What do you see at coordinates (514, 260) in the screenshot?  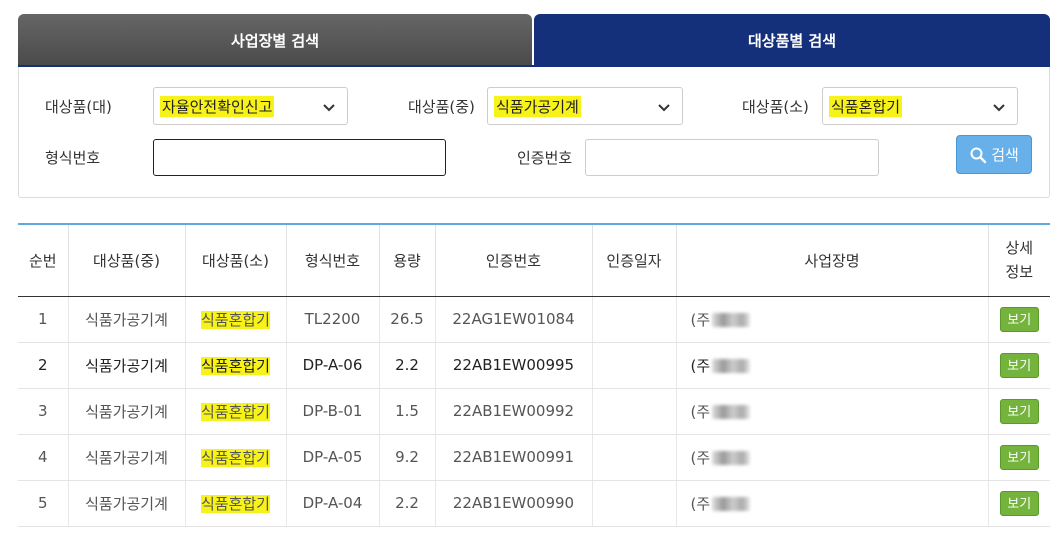 I see `col-header-cert: 인증번호` at bounding box center [514, 260].